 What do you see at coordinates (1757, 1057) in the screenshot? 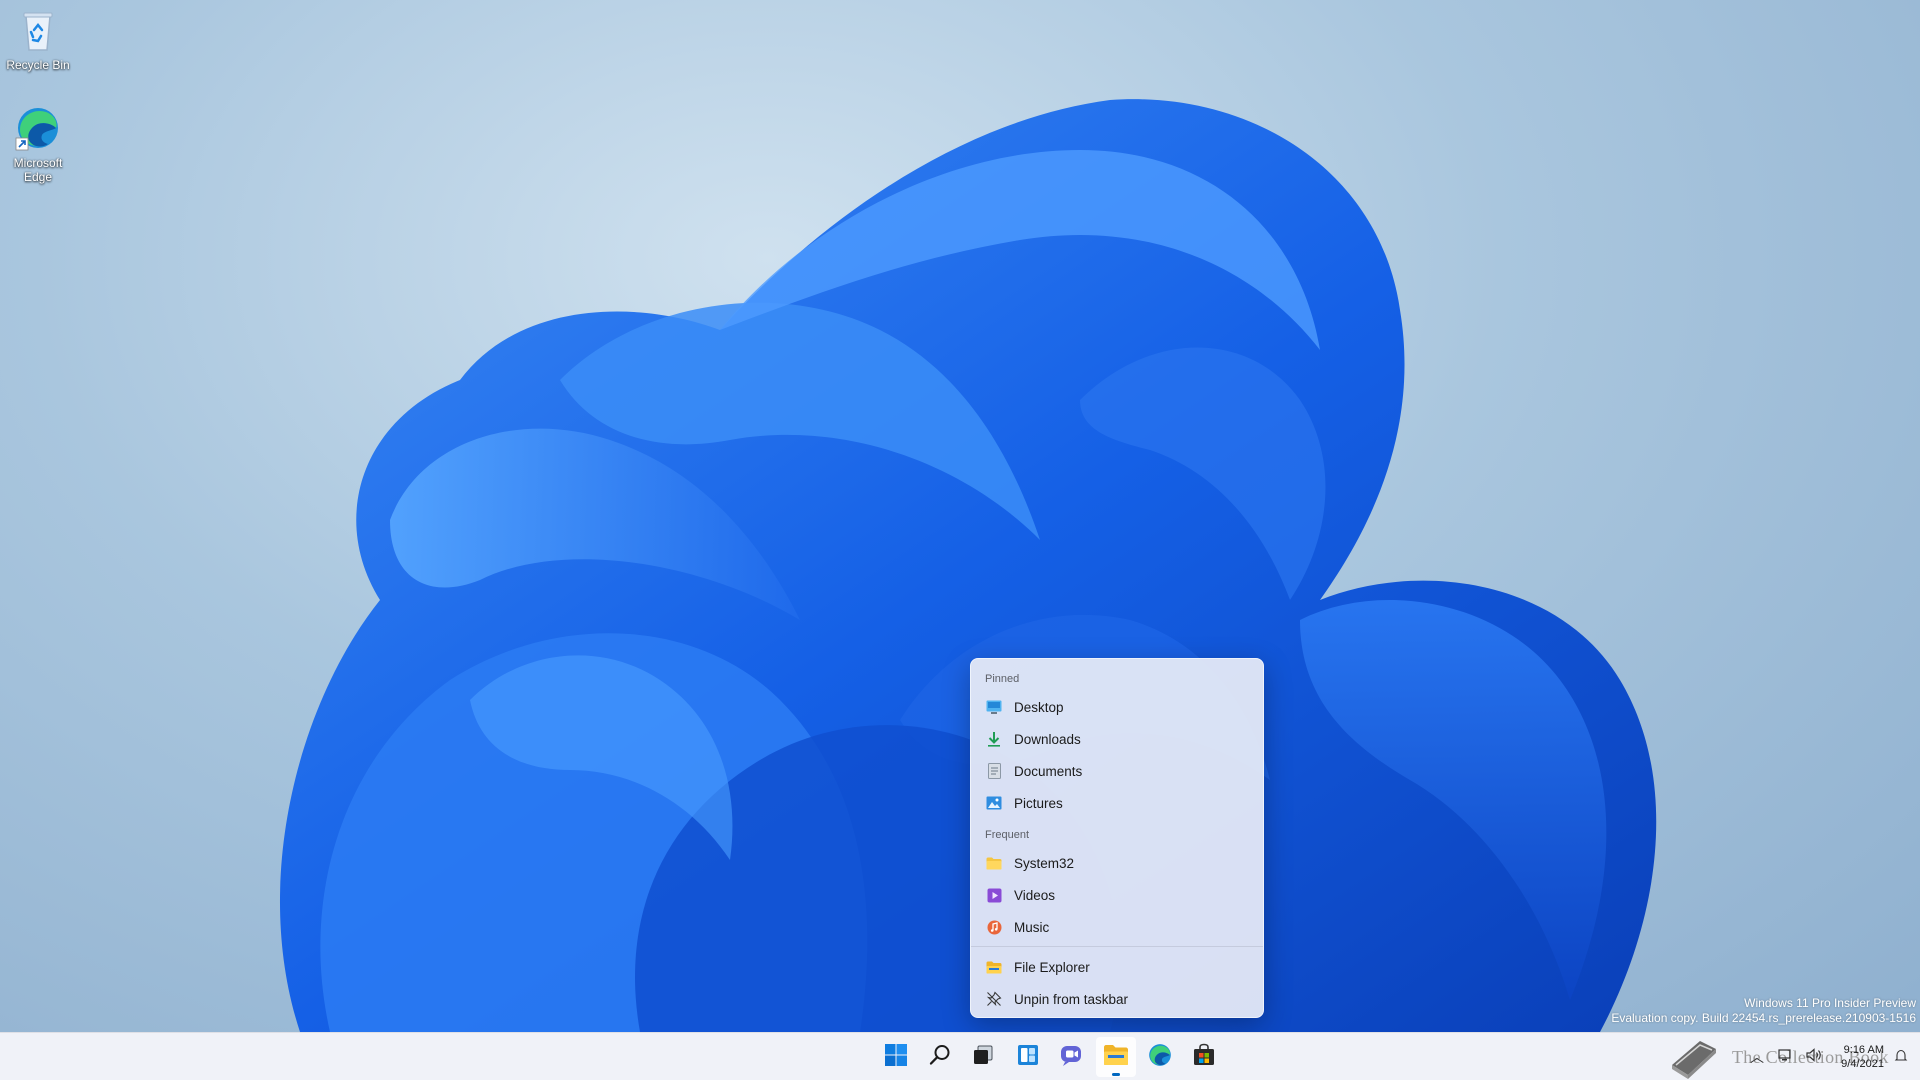
I see `chevron-up-icon: ︿` at bounding box center [1757, 1057].